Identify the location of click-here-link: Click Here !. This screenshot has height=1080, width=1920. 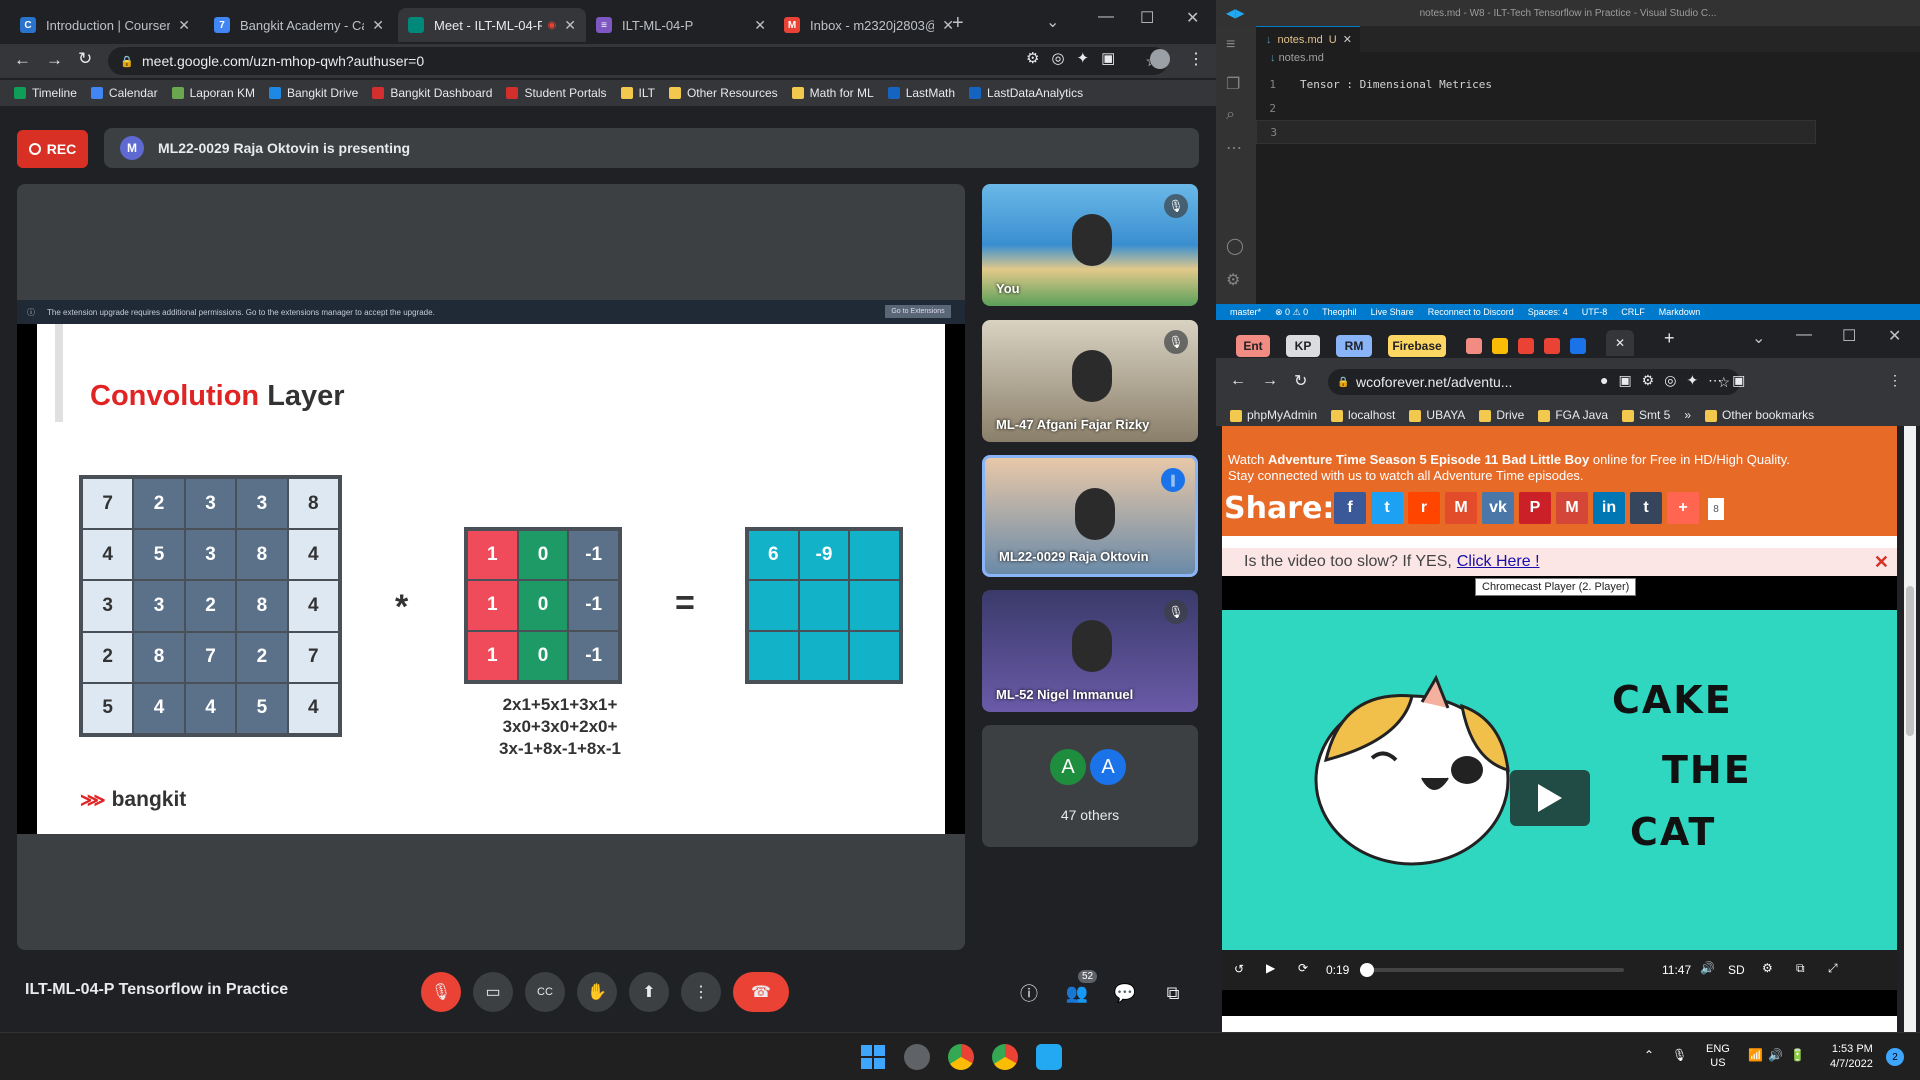
(1498, 562).